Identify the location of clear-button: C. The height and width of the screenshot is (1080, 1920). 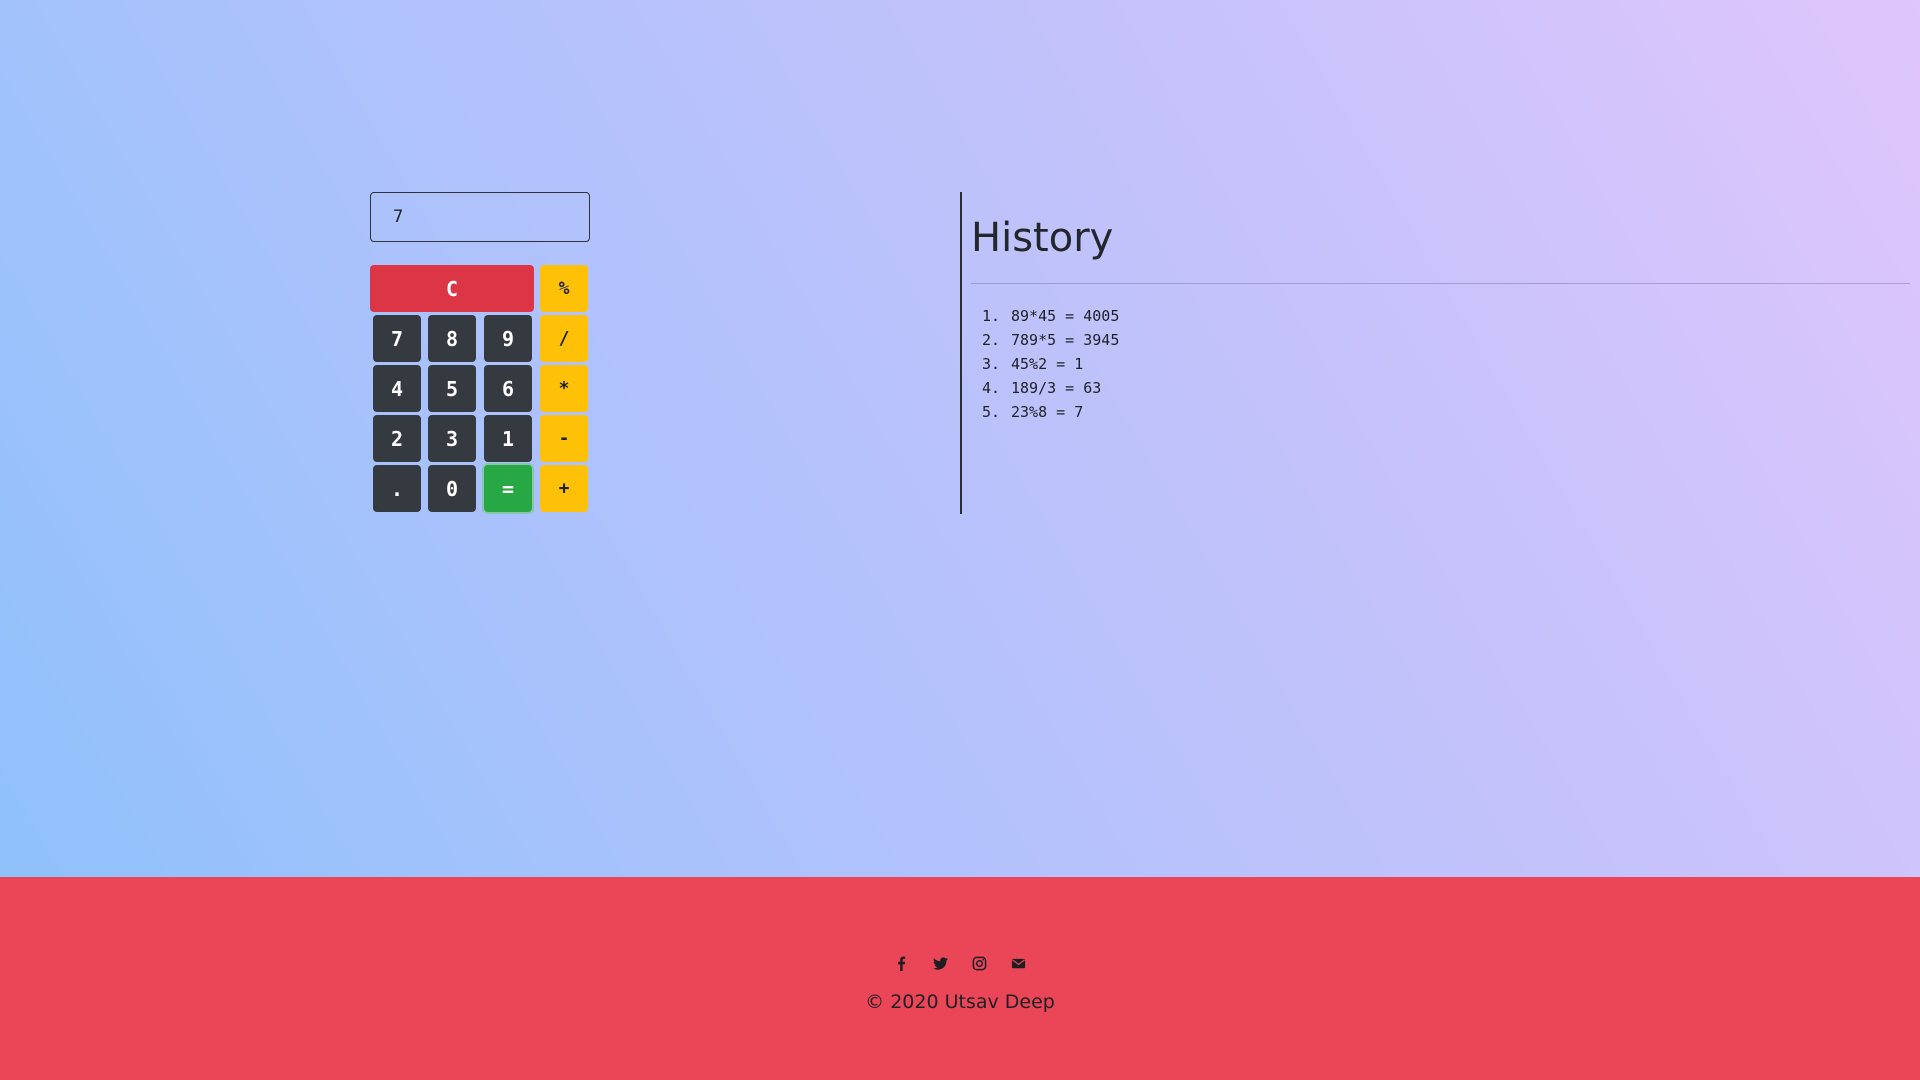
(452, 288).